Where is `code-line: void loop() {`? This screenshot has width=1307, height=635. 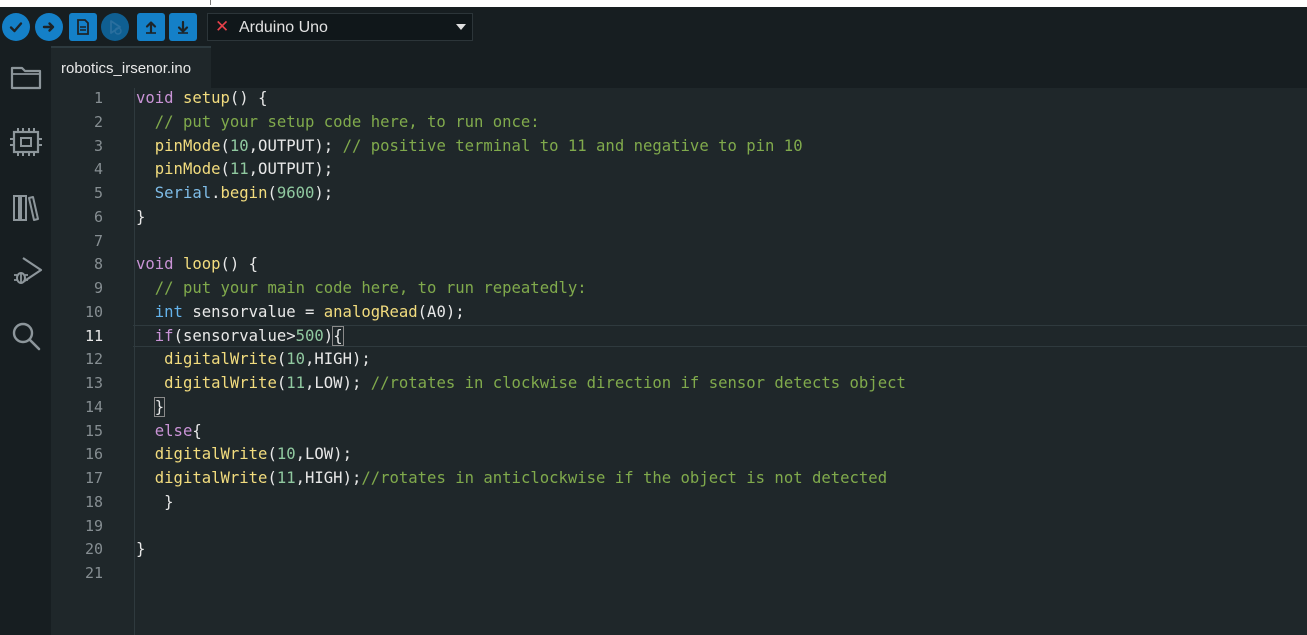 code-line: void loop() { is located at coordinates (197, 264).